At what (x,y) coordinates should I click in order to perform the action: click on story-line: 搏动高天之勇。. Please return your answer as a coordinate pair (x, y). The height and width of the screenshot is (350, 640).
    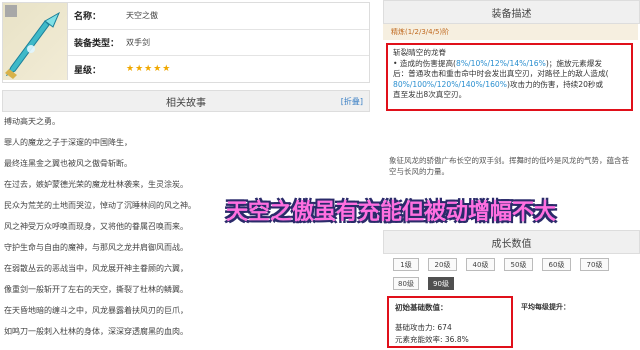
    Looking at the image, I should click on (32, 121).